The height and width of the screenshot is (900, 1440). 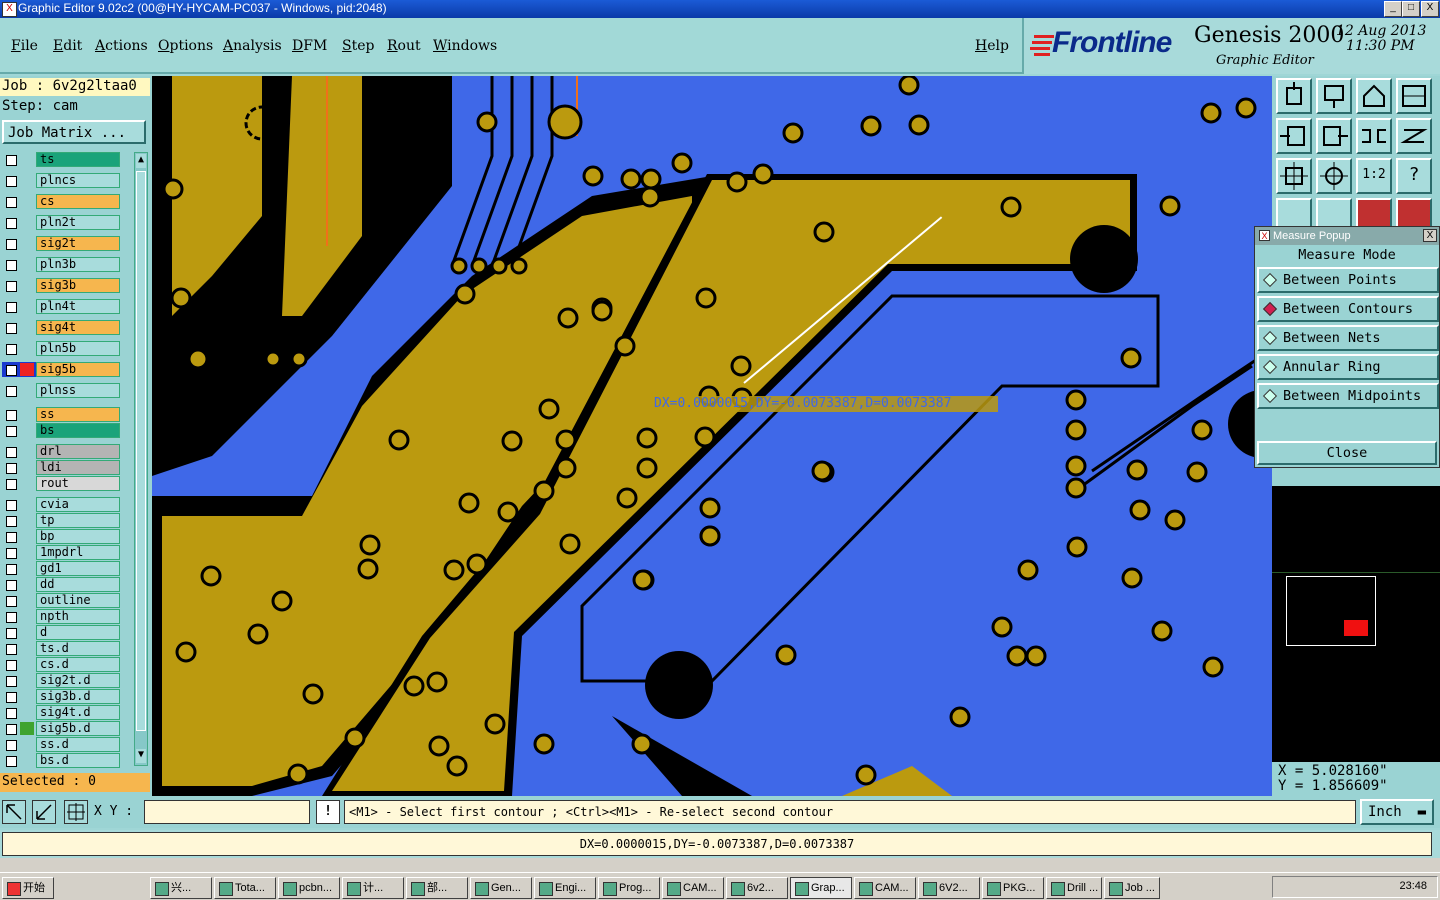 What do you see at coordinates (141, 451) in the screenshot?
I see `scroll-thumb` at bounding box center [141, 451].